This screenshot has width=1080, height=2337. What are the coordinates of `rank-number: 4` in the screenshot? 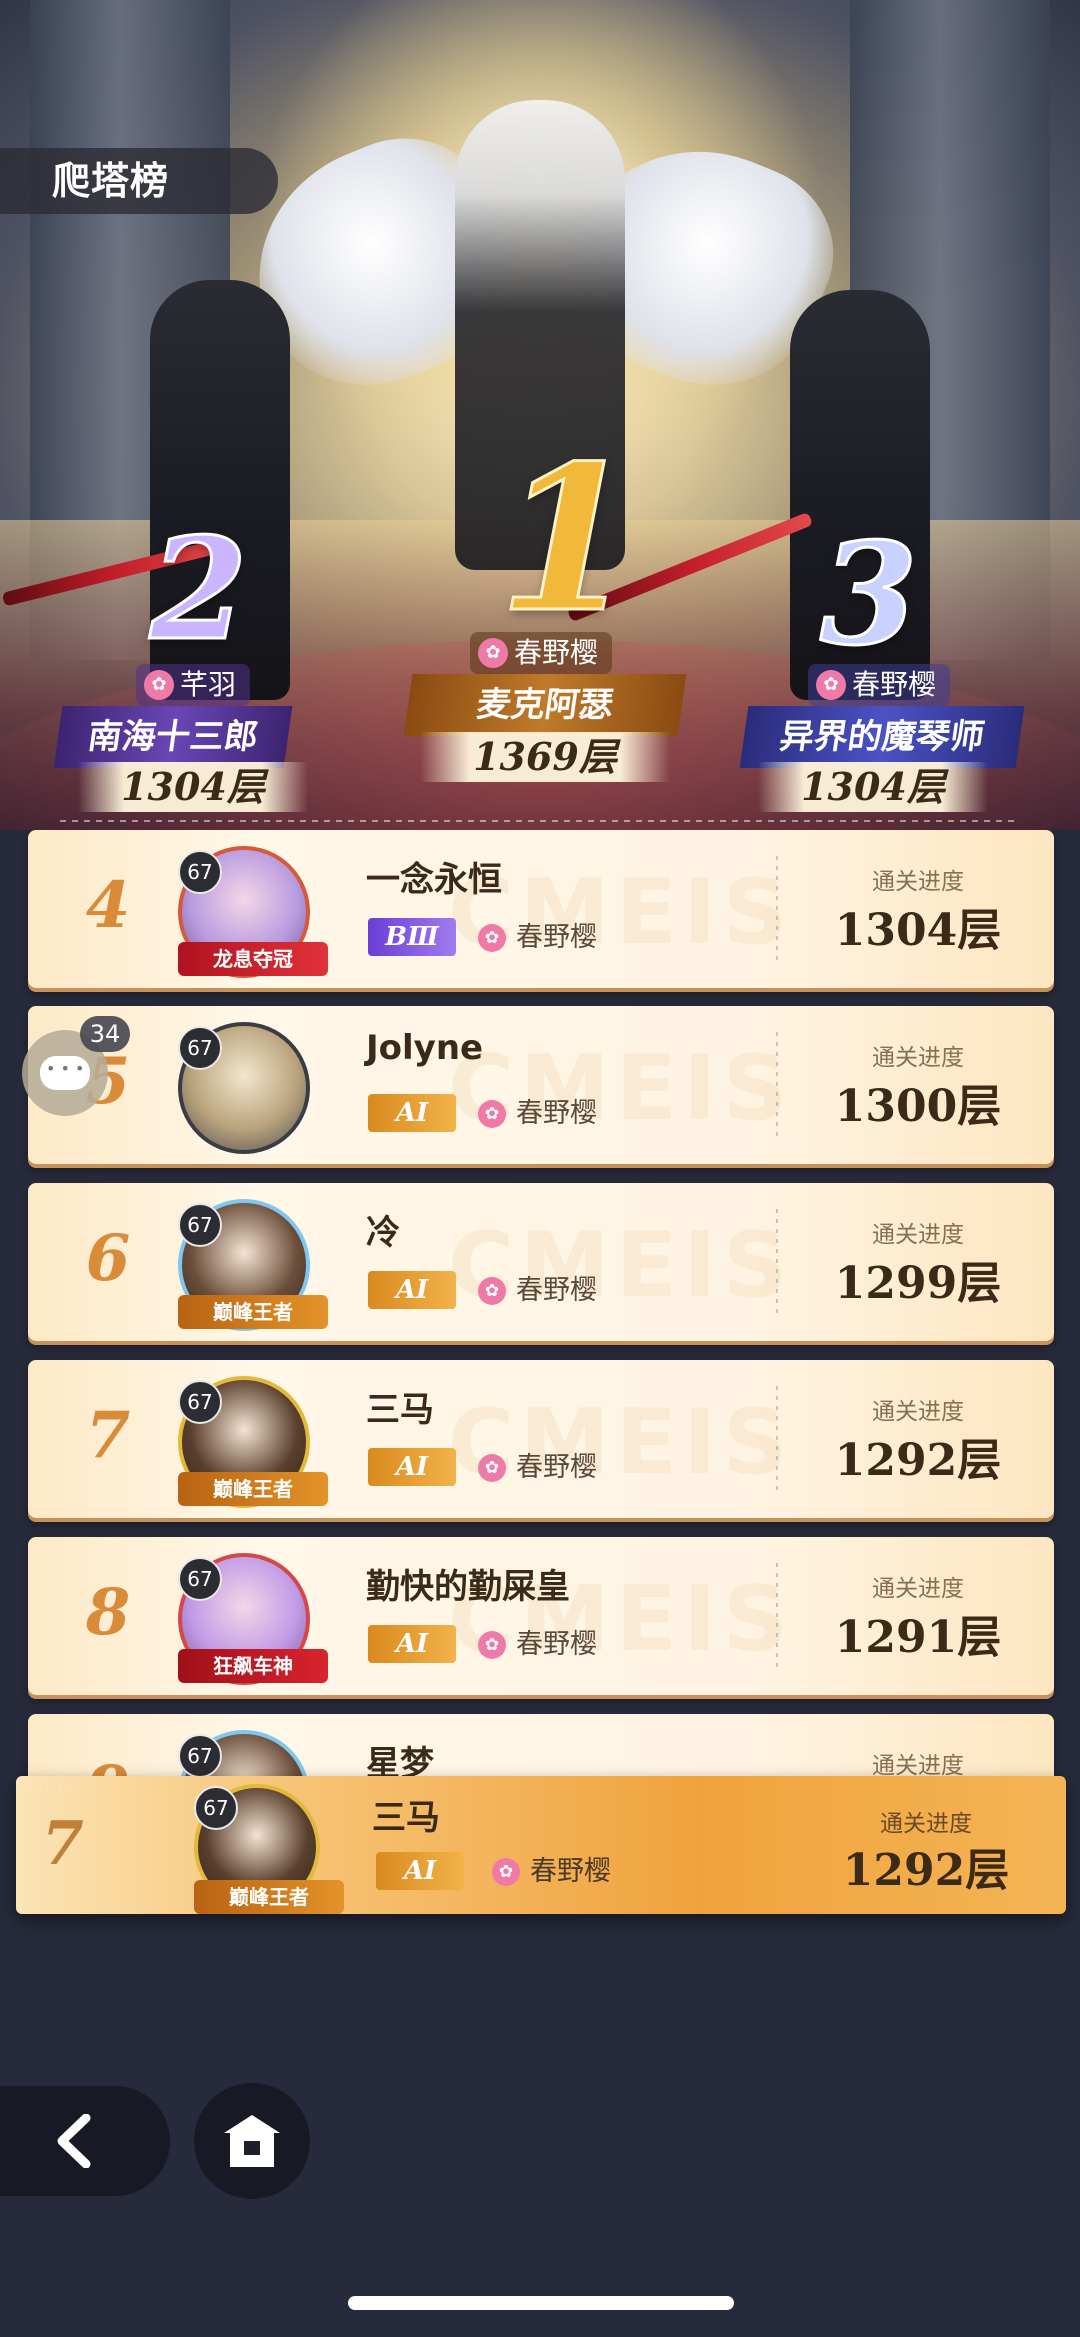 It's located at (108, 905).